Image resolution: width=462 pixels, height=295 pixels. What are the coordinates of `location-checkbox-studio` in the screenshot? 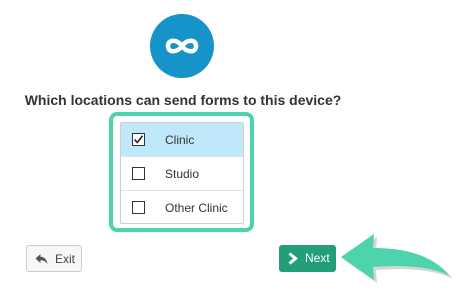 It's located at (138, 173).